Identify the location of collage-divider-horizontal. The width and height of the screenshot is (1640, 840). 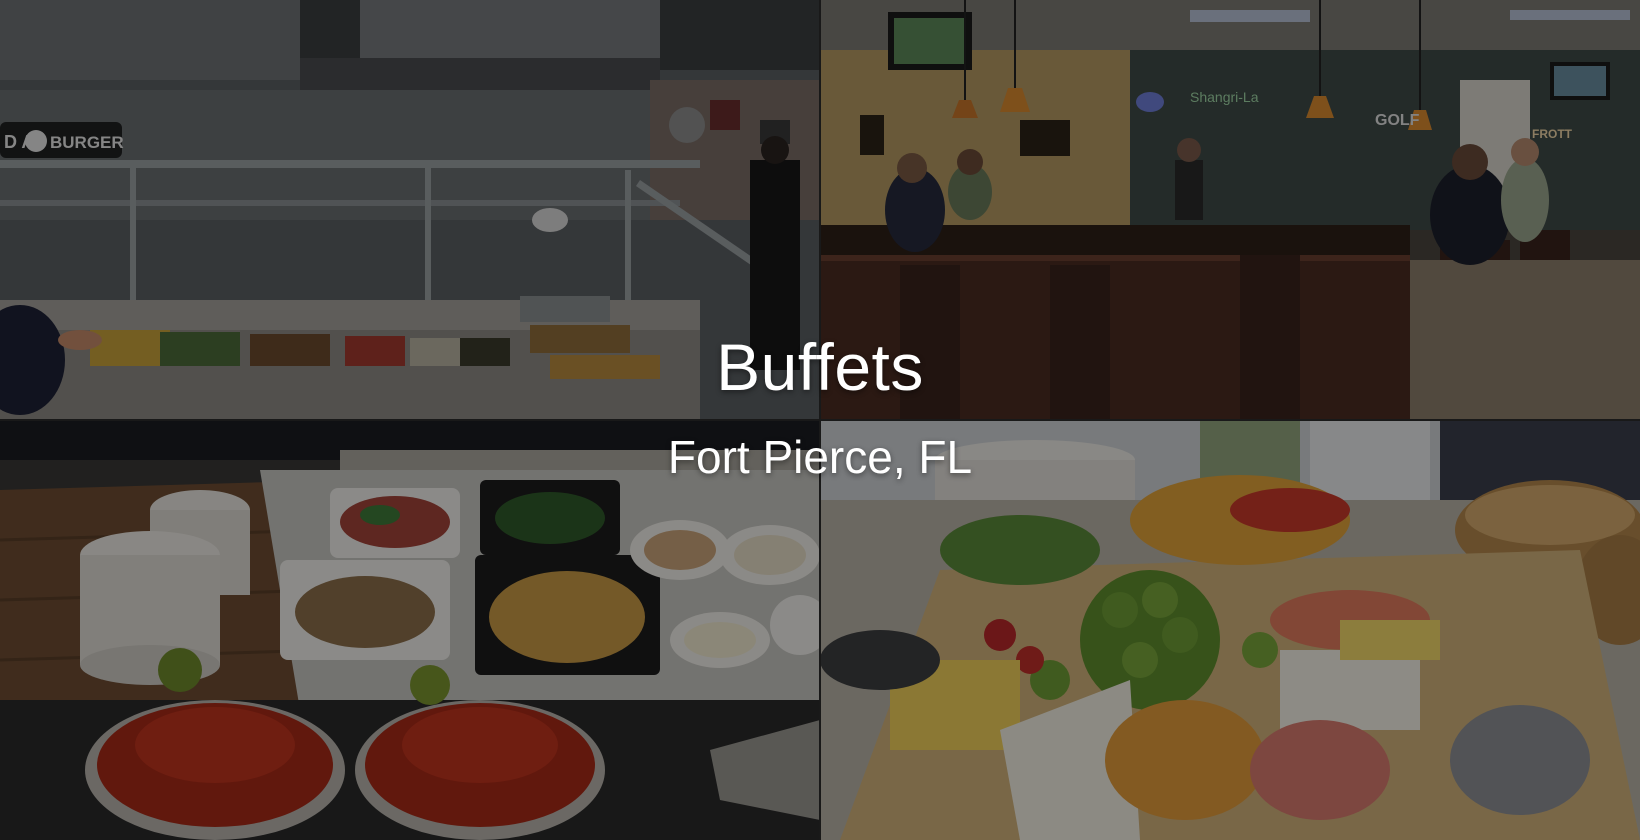
(820, 420).